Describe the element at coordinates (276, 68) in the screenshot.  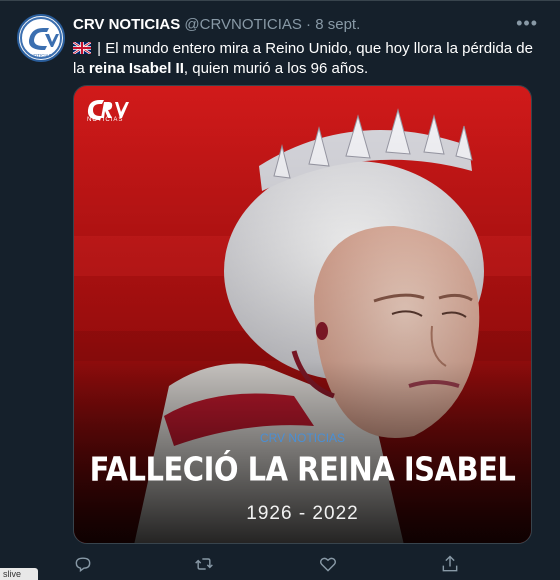
I see `tweet-text-part2: , quien murió a los 96 años.` at that location.